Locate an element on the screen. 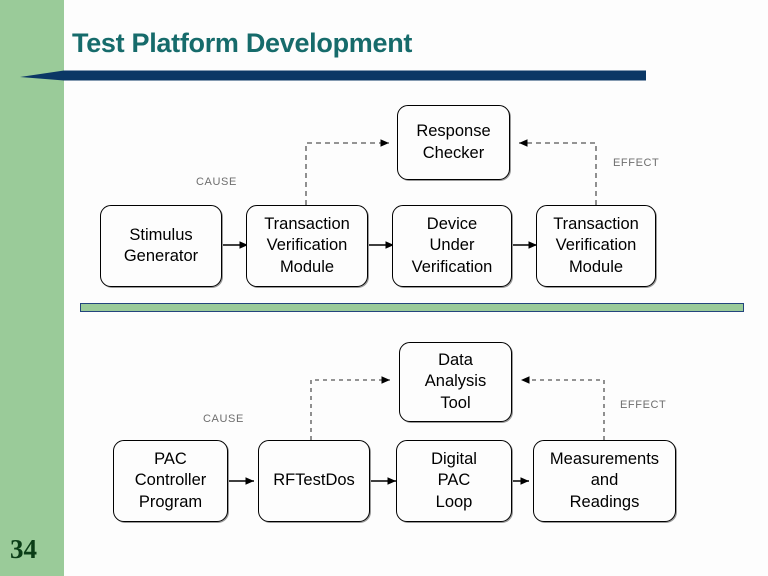 This screenshot has height=576, width=768. node-data-analysis-tool: Data Analysis Tool is located at coordinates (455, 382).